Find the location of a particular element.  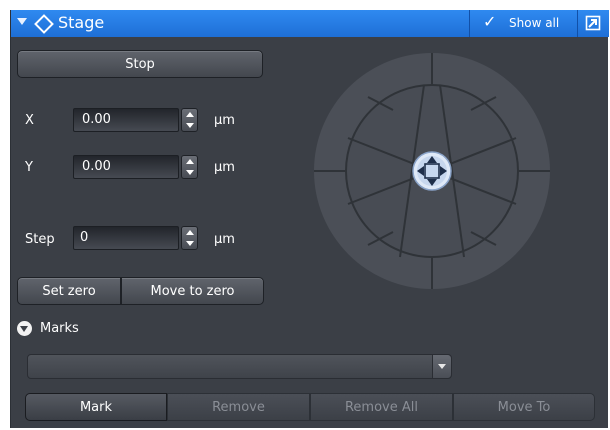

y-label: Y is located at coordinates (29, 167).